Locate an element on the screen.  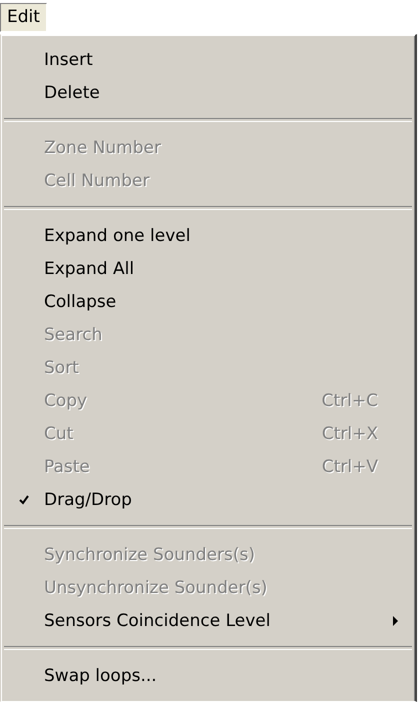
menu-item: Collapse is located at coordinates (208, 301).